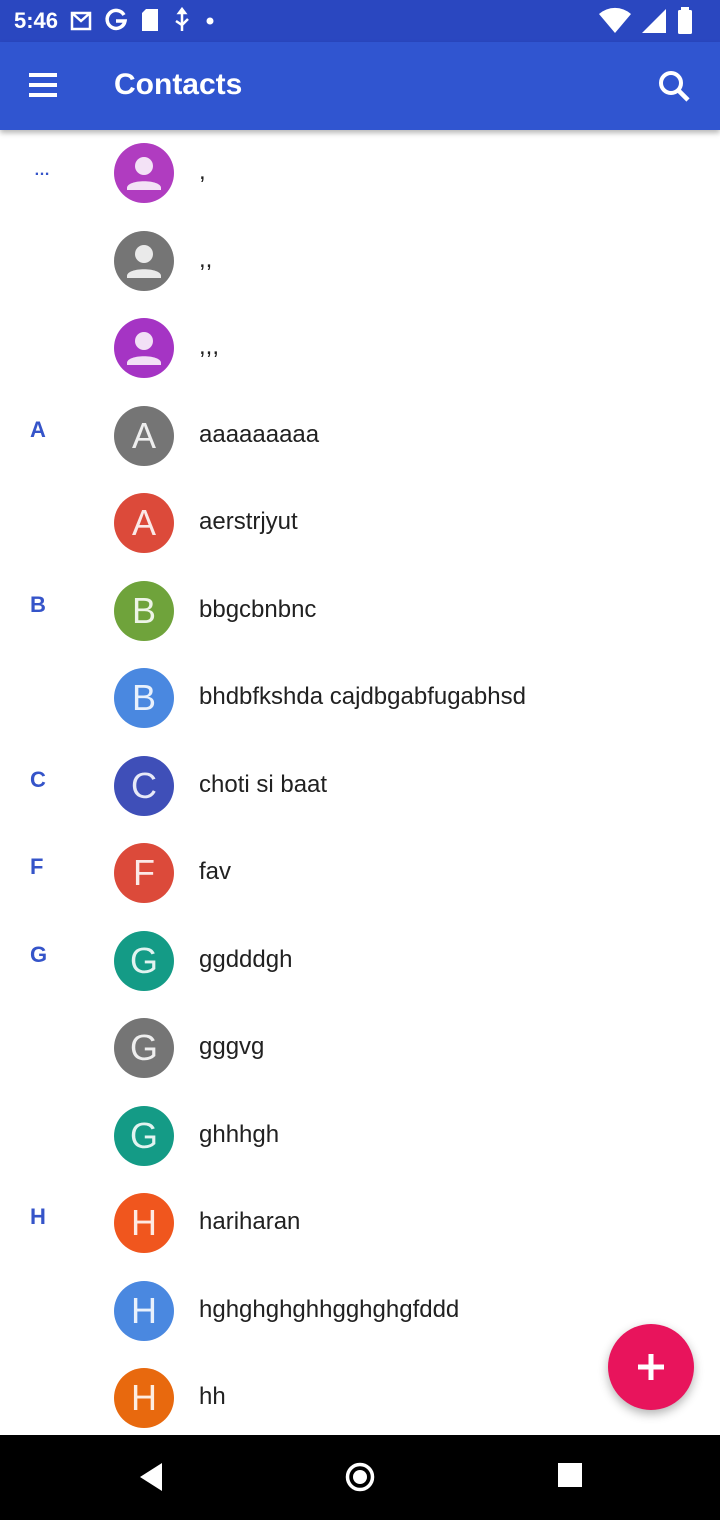  I want to click on back-icon, so click(152, 1477).